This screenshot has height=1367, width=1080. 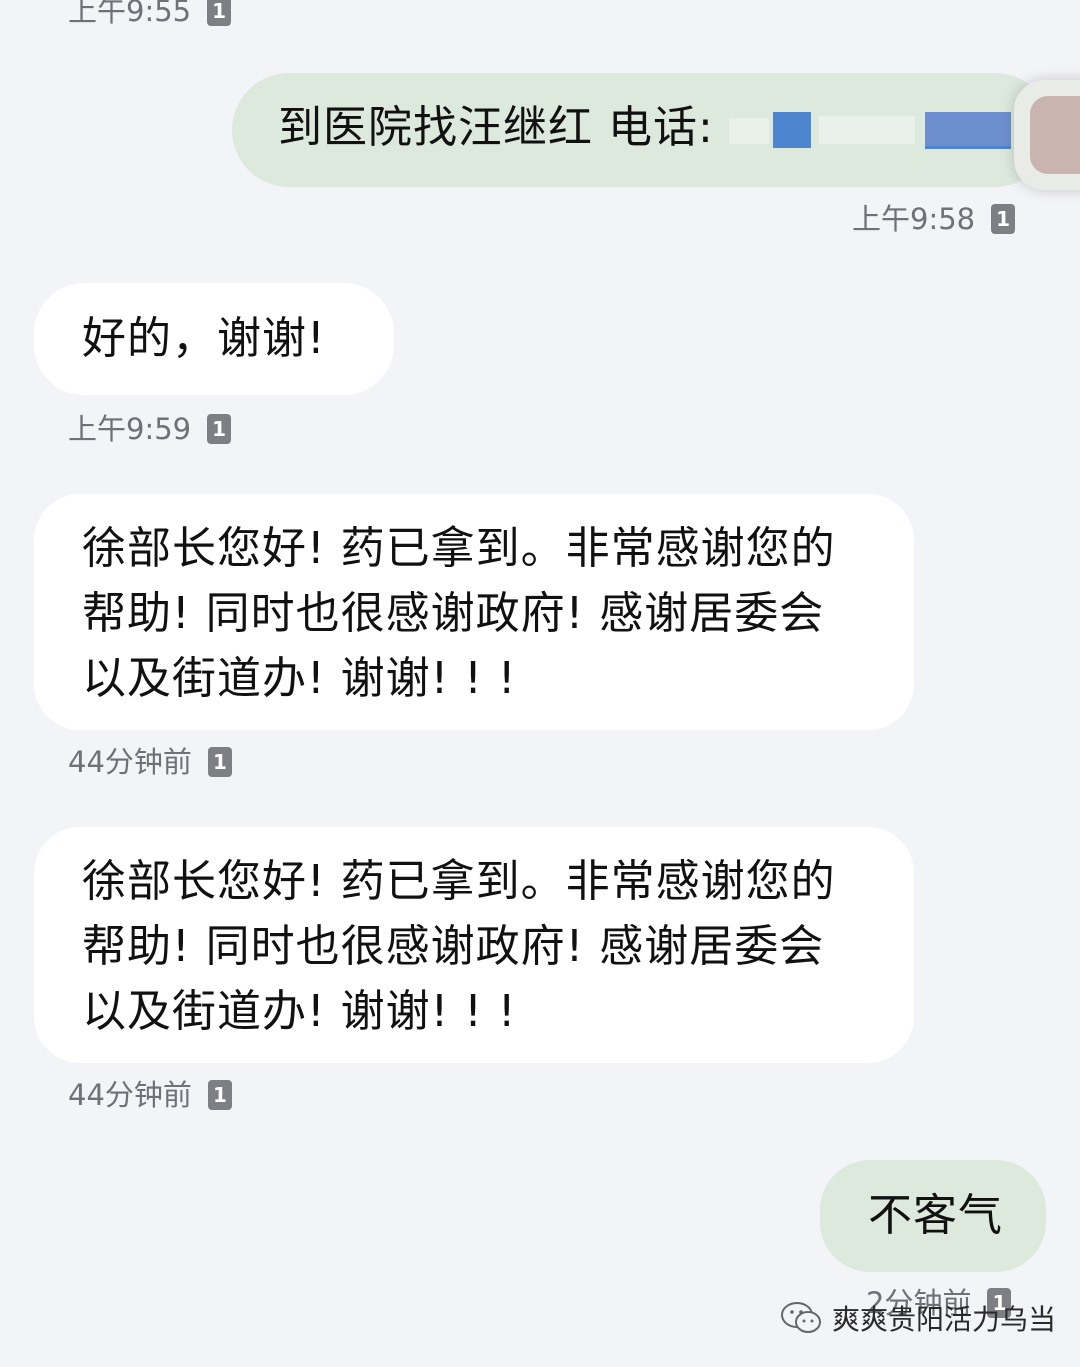 I want to click on message-timestamp: 上午9:59 1, so click(x=150, y=428).